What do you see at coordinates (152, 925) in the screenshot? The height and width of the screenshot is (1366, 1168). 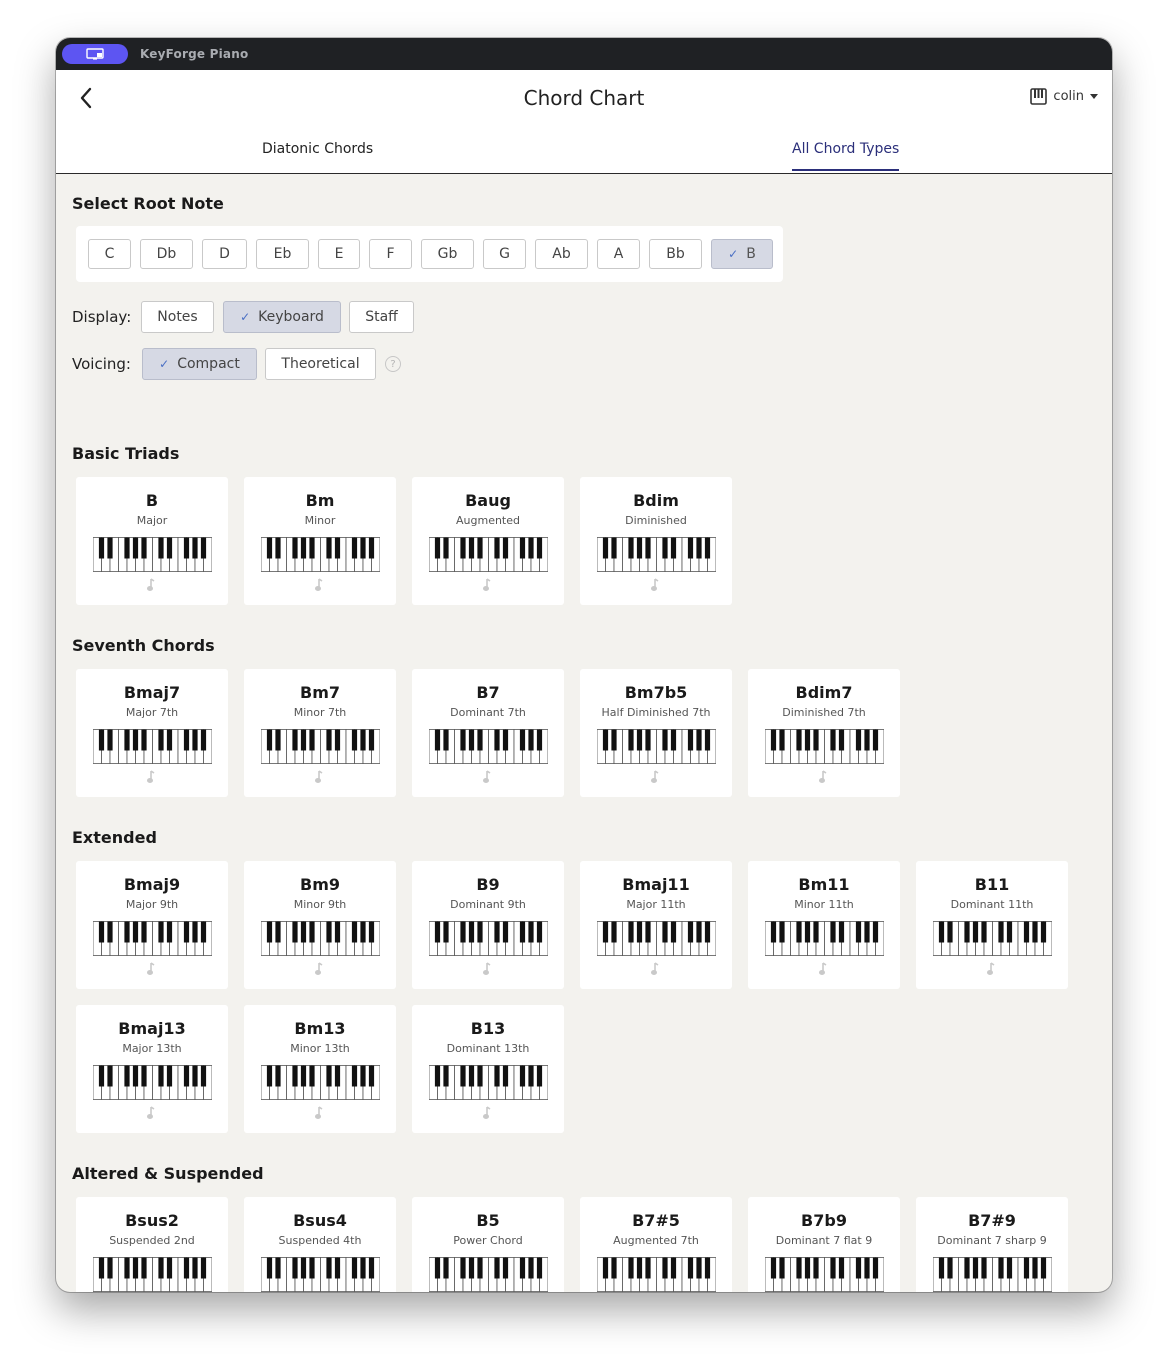 I see `chord-card: Bmaj9 Major 9th` at bounding box center [152, 925].